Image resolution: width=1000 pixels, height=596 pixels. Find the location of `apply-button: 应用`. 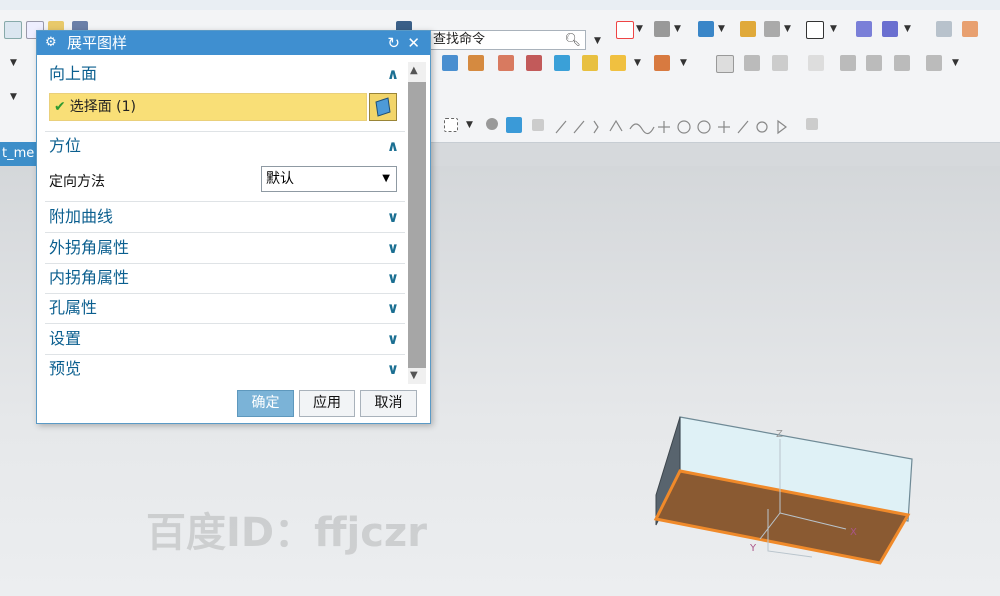

apply-button: 应用 is located at coordinates (327, 403).